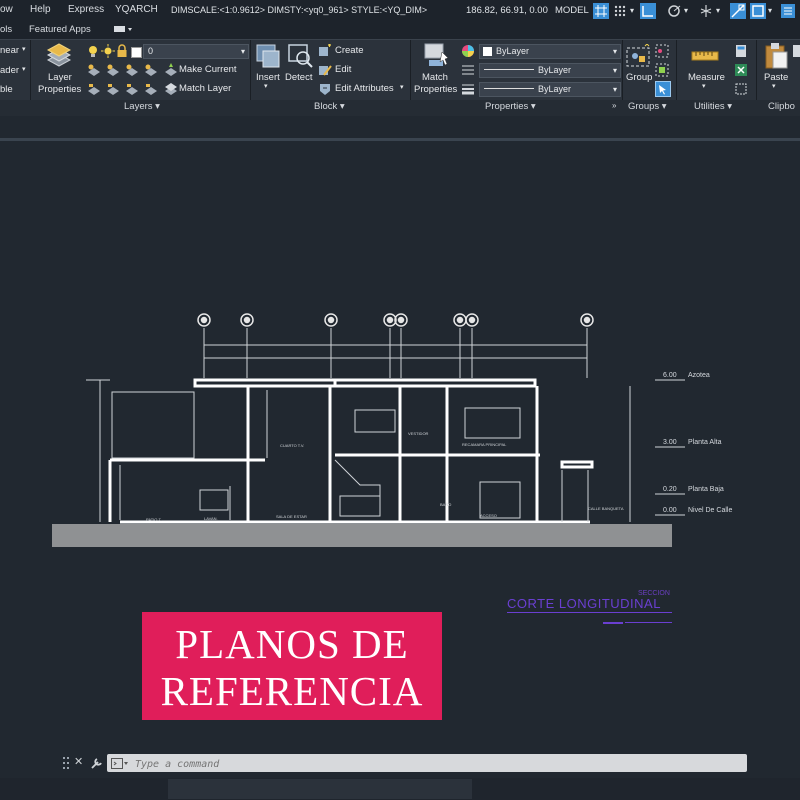  What do you see at coordinates (205, 88) in the screenshot?
I see `match-layer-button: Match Layer` at bounding box center [205, 88].